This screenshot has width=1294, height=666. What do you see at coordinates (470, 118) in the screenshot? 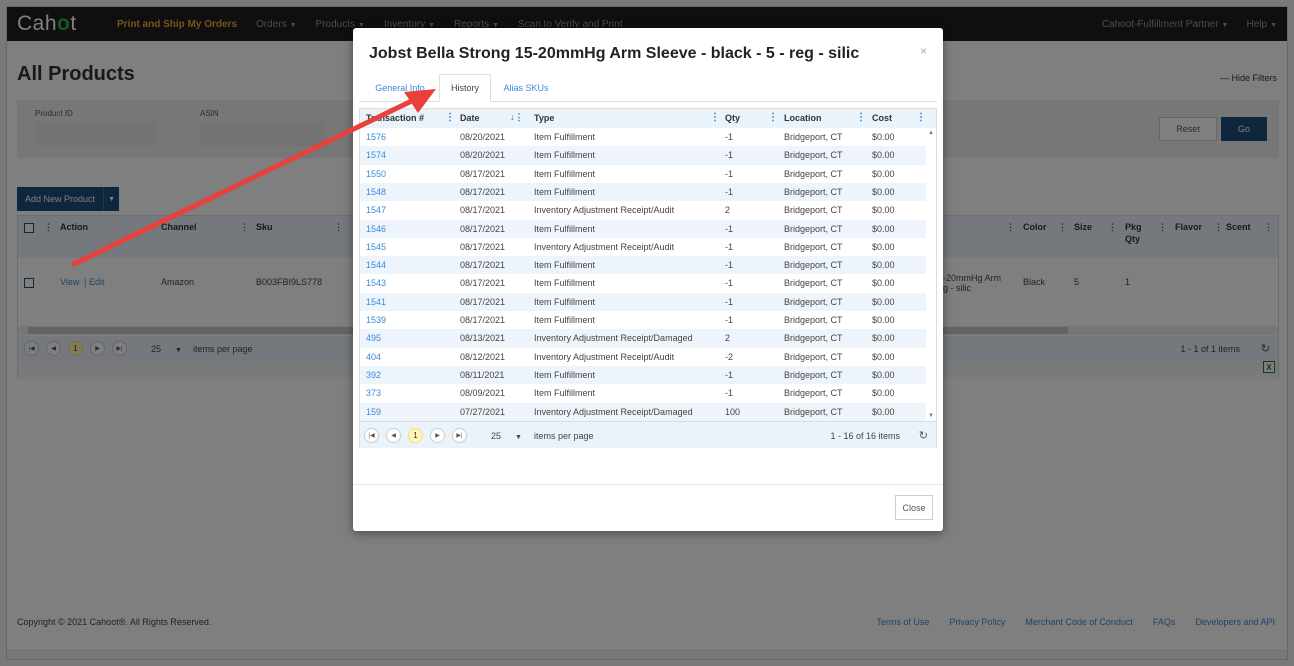
I see `col-date: Date` at bounding box center [470, 118].